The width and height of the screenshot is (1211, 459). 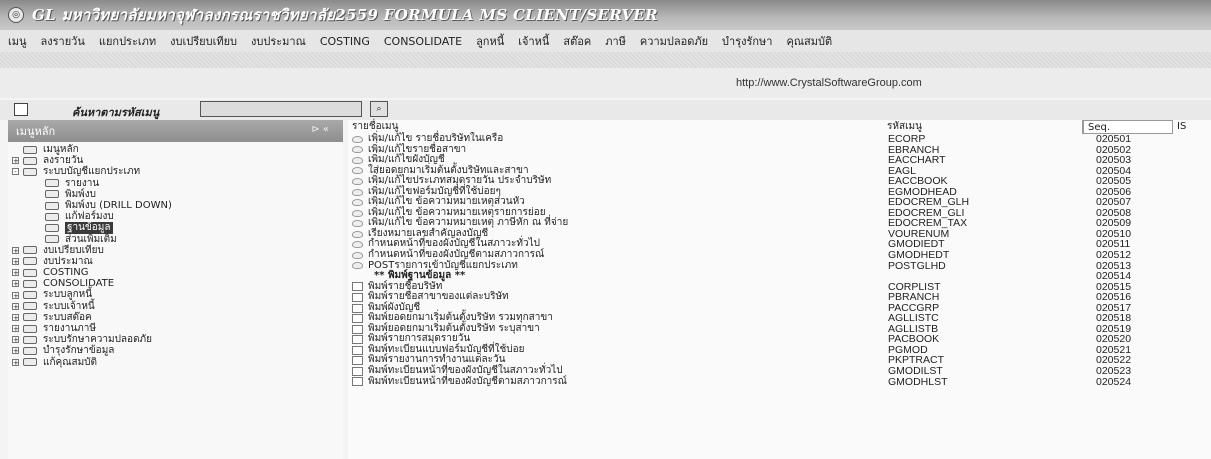 What do you see at coordinates (127, 41) in the screenshot?
I see `menu-item-ledger: แยกประเภท` at bounding box center [127, 41].